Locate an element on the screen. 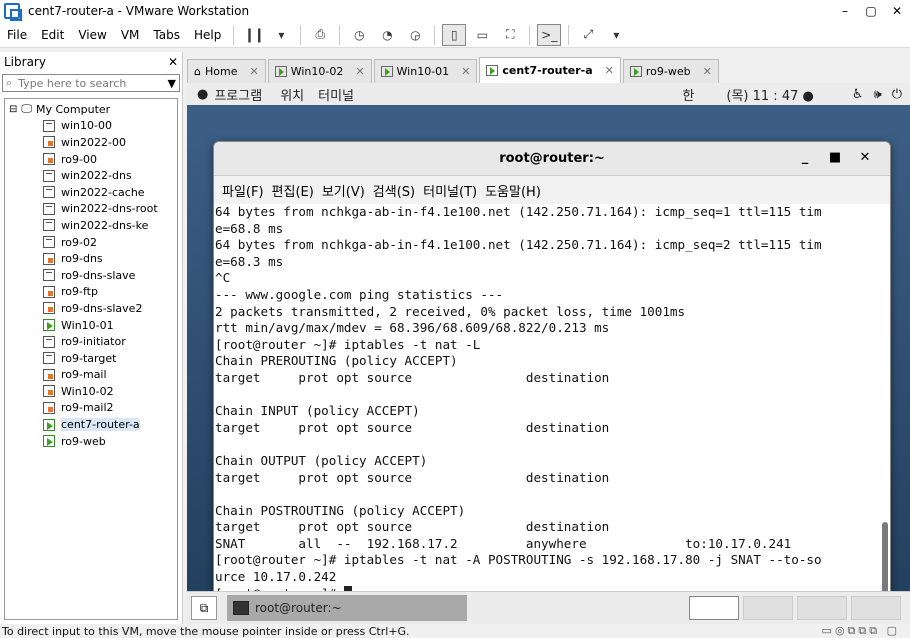  snapshot-icon: ◷ is located at coordinates (359, 35).